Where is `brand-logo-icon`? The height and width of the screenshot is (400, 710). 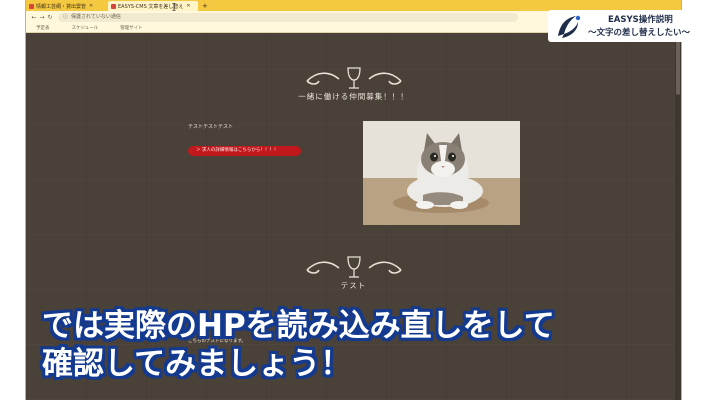 brand-logo-icon is located at coordinates (569, 26).